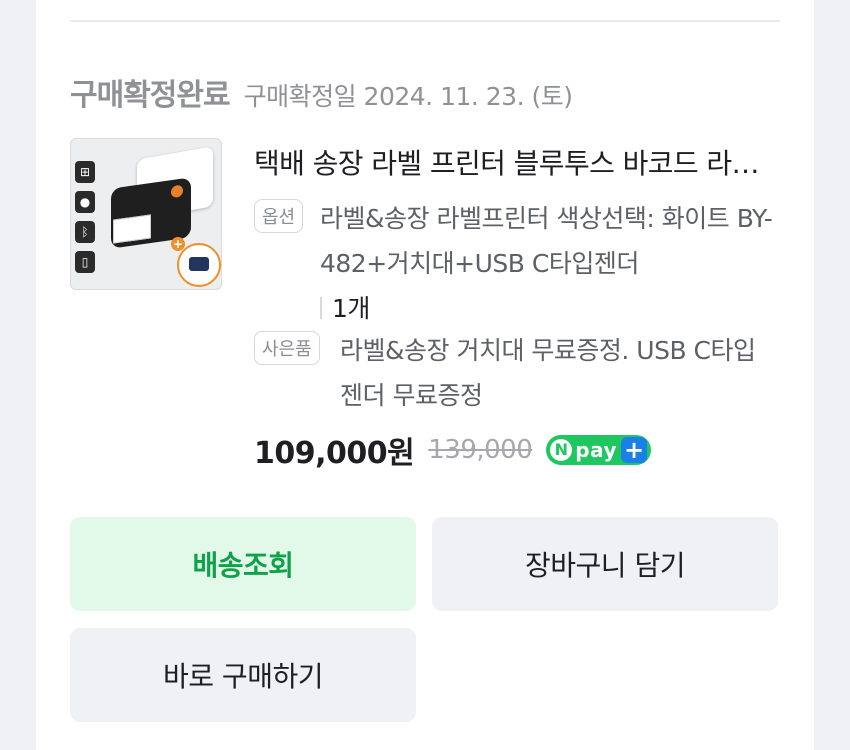 The width and height of the screenshot is (850, 750). What do you see at coordinates (321, 308) in the screenshot?
I see `quantity-separator` at bounding box center [321, 308].